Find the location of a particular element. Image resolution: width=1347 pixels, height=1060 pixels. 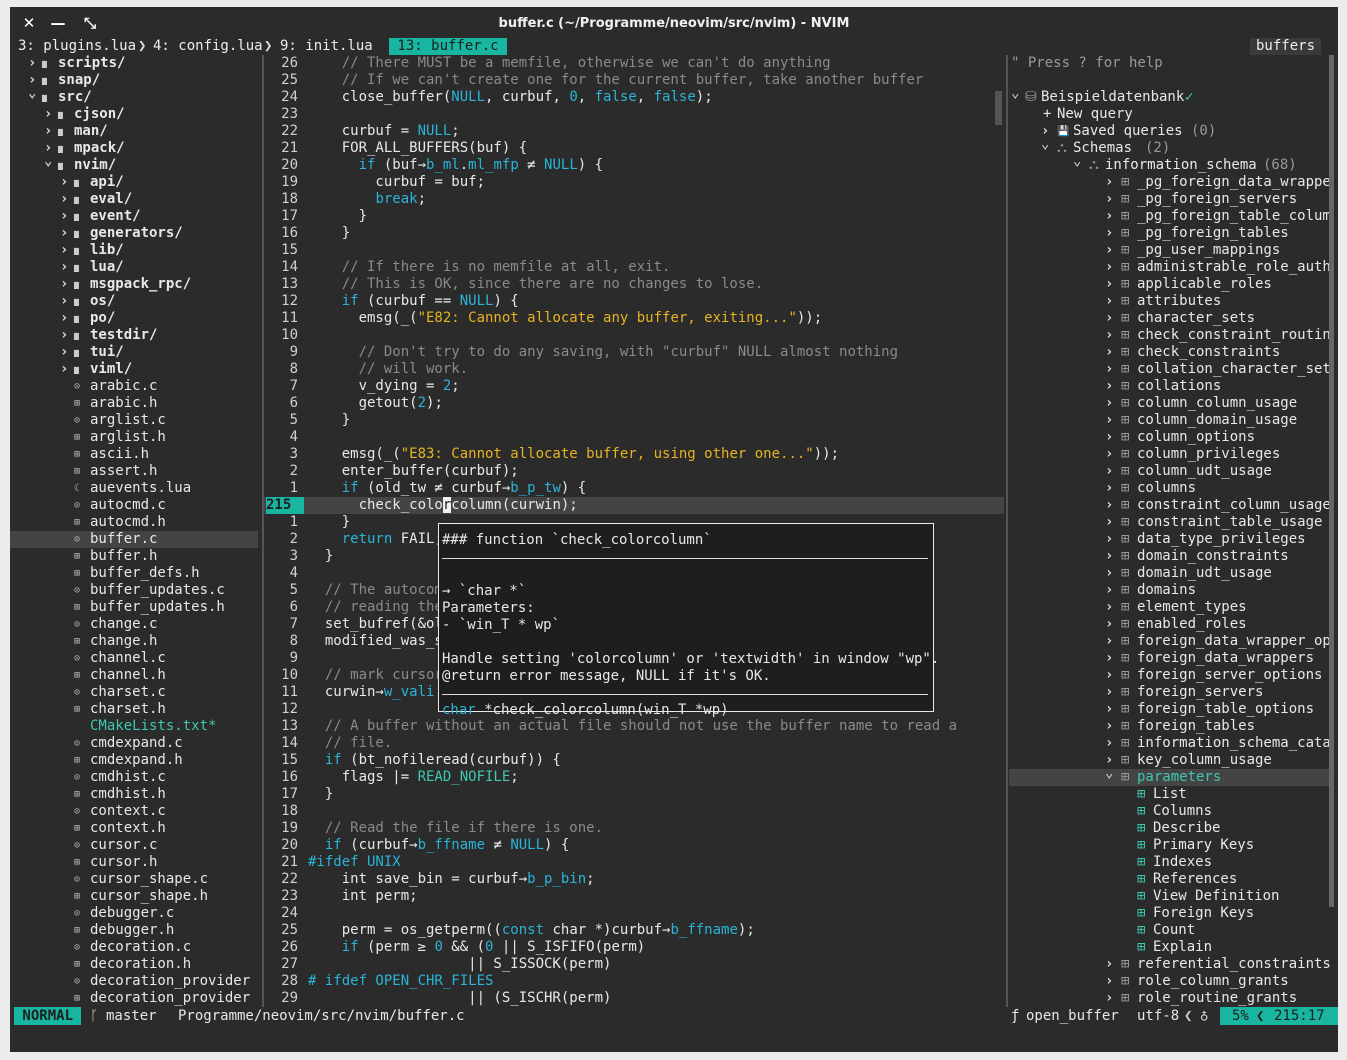

file-item: ⊙ cmdhist.c is located at coordinates (134, 777).